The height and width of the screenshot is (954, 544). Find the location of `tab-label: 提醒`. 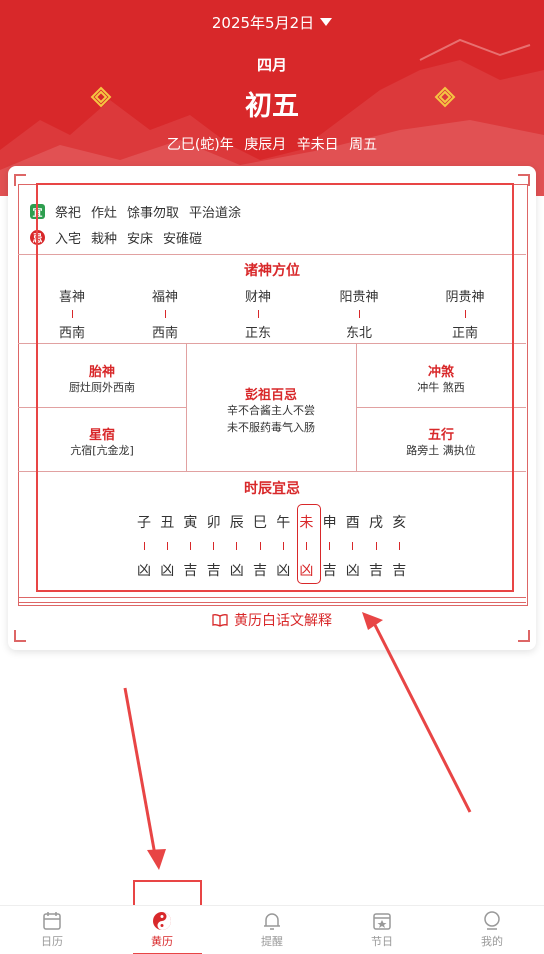

tab-label: 提醒 is located at coordinates (272, 941).